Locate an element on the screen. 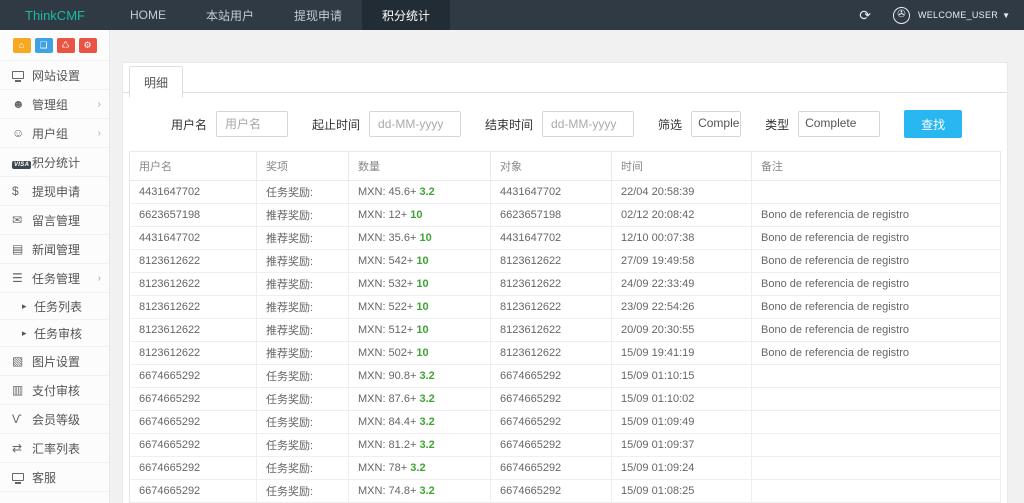 The width and height of the screenshot is (1024, 503). start-time-input is located at coordinates (415, 124).